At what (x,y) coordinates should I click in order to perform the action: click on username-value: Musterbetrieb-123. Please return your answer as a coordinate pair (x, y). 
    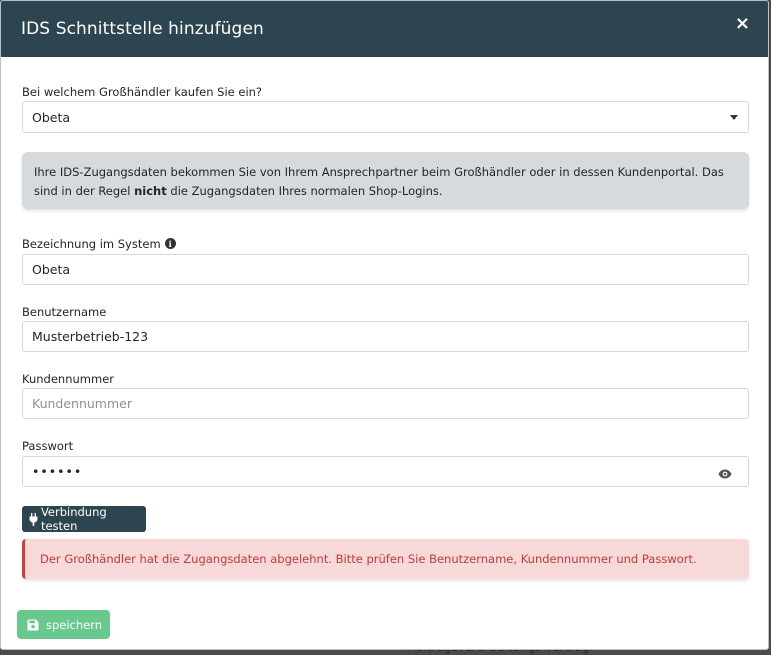
    Looking at the image, I should click on (90, 336).